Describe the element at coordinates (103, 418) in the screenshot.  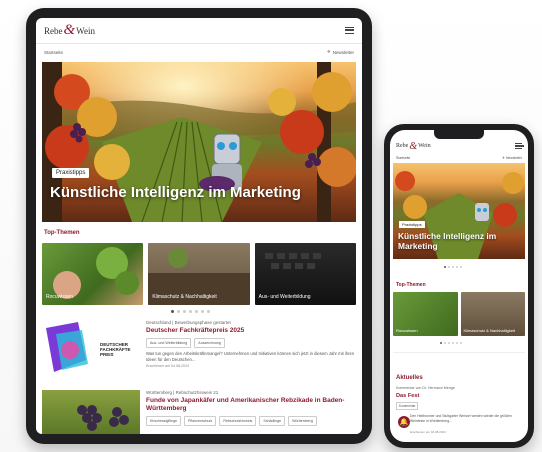
I see `grape-cluster-image` at that location.